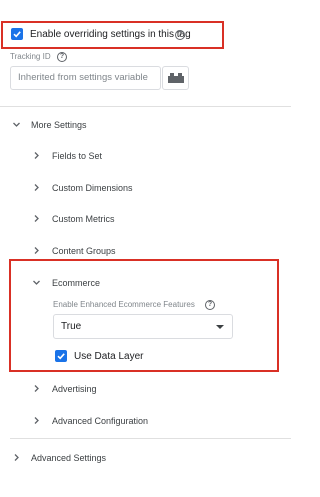 The image size is (320, 497). I want to click on more-settings-label: More Settings, so click(59, 125).